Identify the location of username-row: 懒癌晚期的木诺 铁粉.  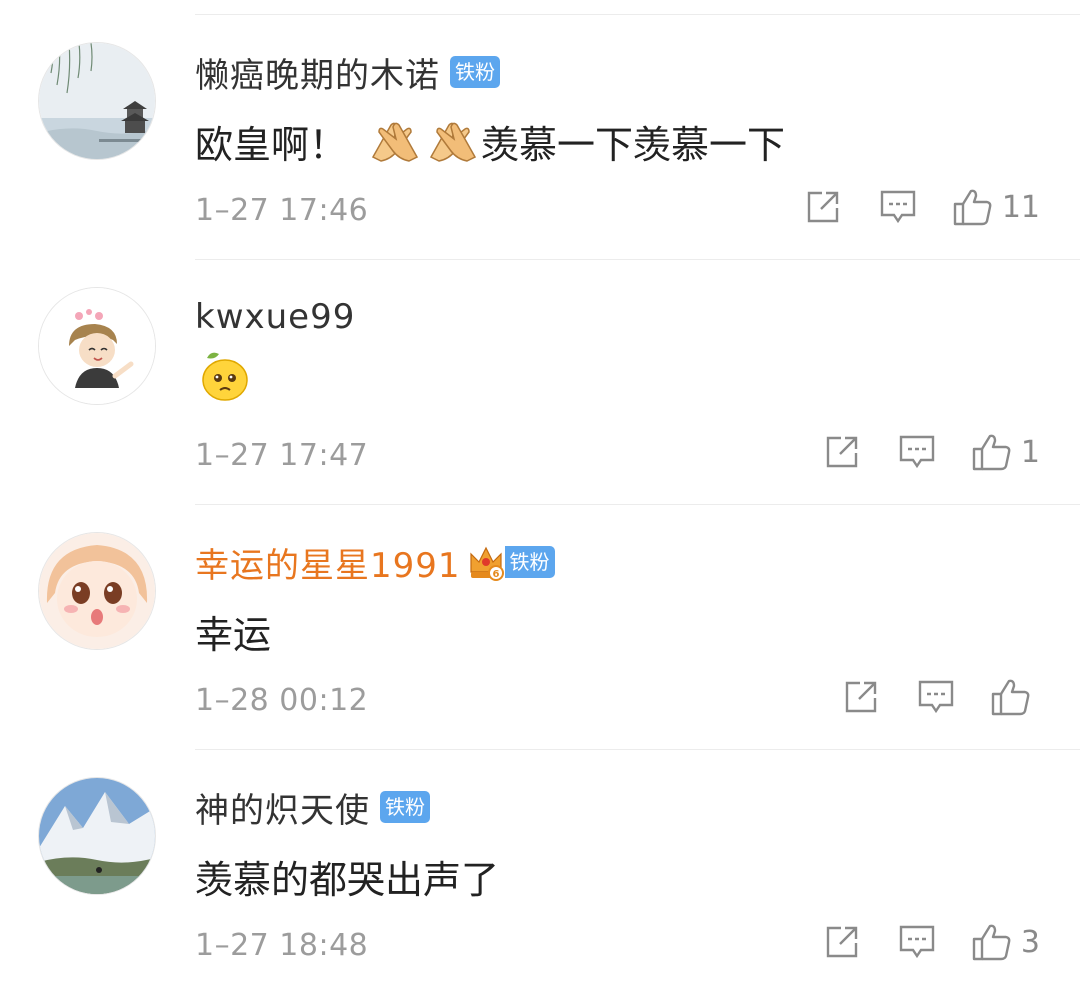
(347, 72).